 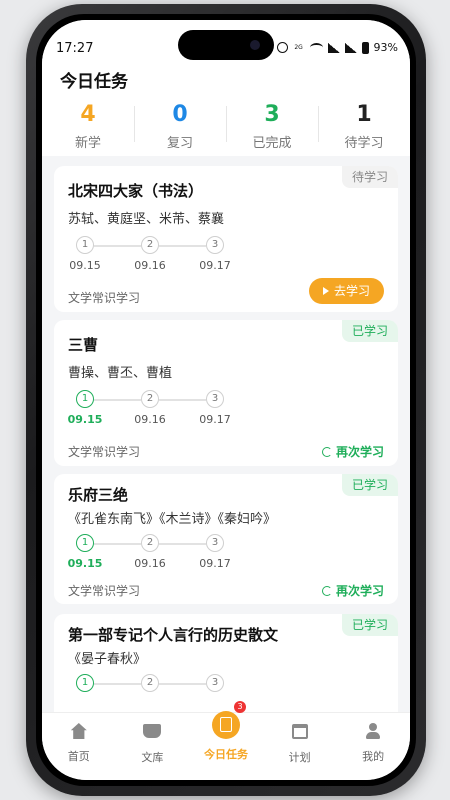 I want to click on review-progress: 1 2 3, so click(x=161, y=693).